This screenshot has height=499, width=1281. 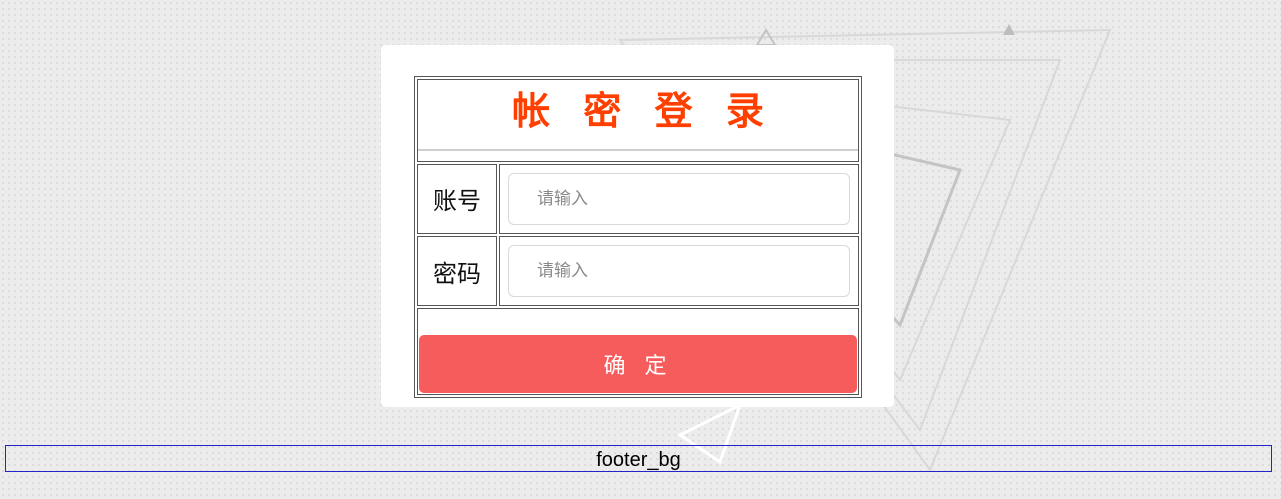 I want to click on footer-bg-placeholder: footer_bg, so click(x=638, y=458).